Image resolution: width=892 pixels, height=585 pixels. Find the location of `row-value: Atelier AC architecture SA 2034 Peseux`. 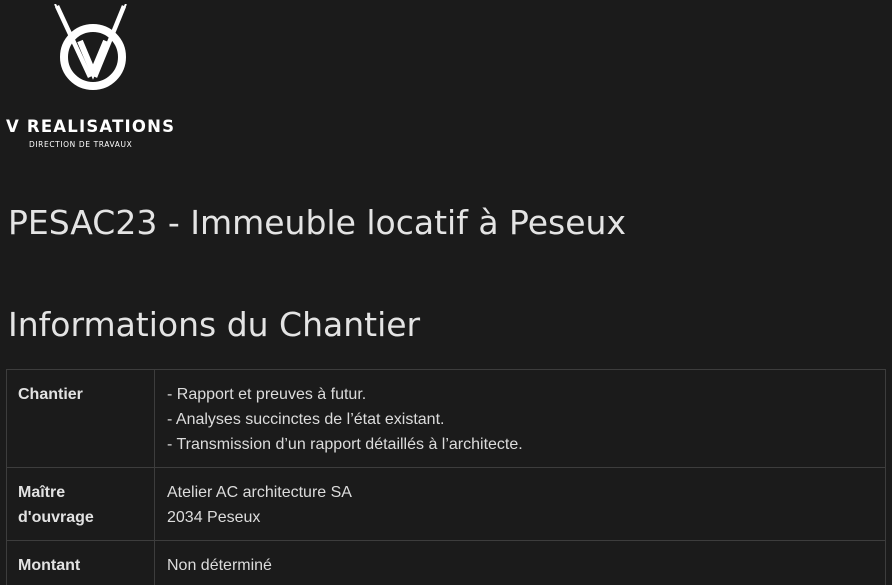

row-value: Atelier AC architecture SA 2034 Peseux is located at coordinates (520, 504).